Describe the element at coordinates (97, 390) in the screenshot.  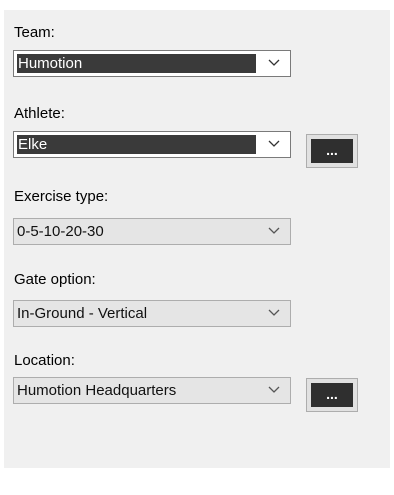
I see `location-value: Humotion Headquarters` at that location.